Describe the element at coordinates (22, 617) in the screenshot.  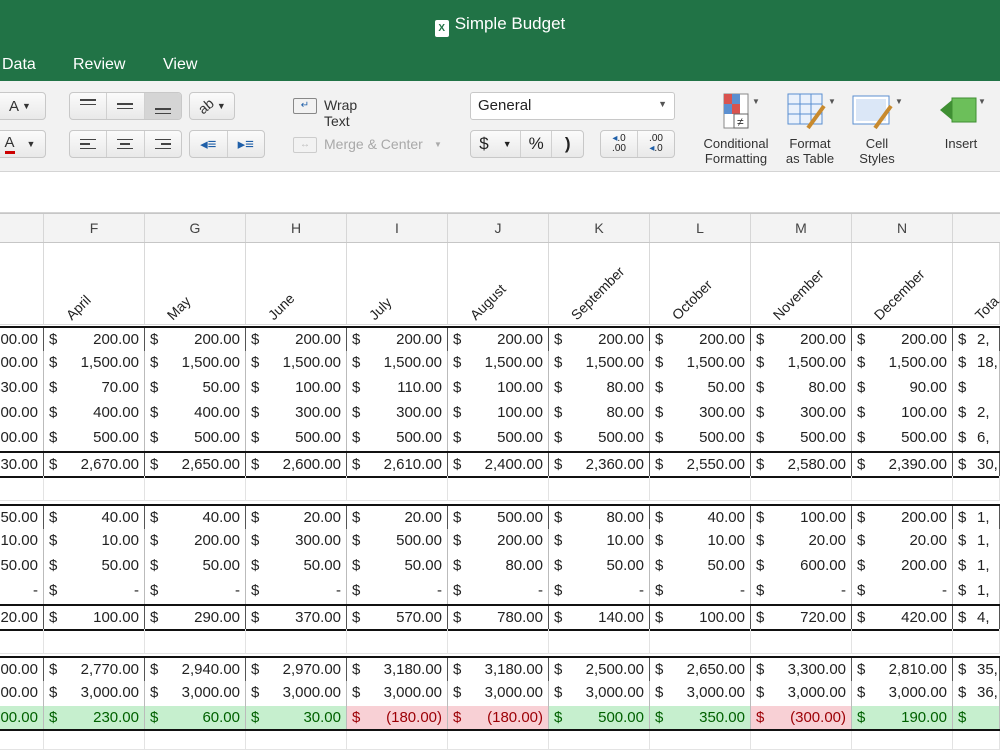
I see `grid-cell: 20.00` at that location.